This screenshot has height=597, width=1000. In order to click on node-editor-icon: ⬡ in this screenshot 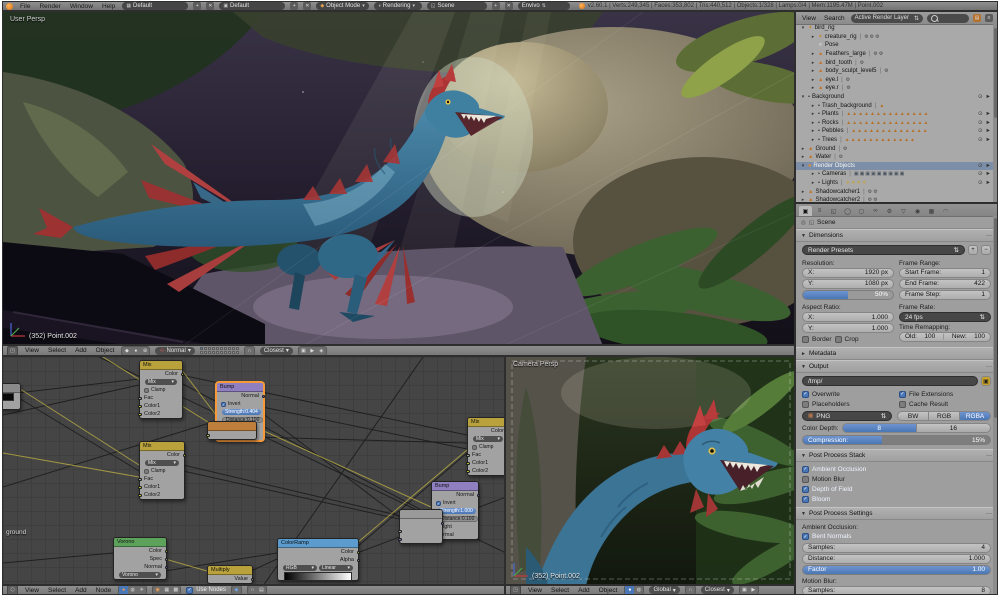, I will do `click(12, 590)`.